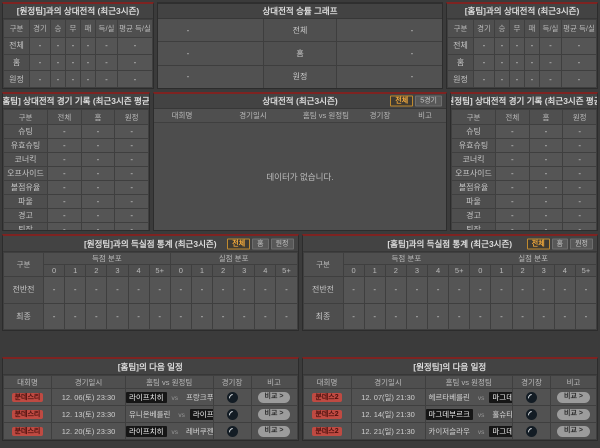 Image resolution: width=600 pixels, height=448 pixels. Describe the element at coordinates (23, 316) in the screenshot. I see `row-label: 최종` at that location.